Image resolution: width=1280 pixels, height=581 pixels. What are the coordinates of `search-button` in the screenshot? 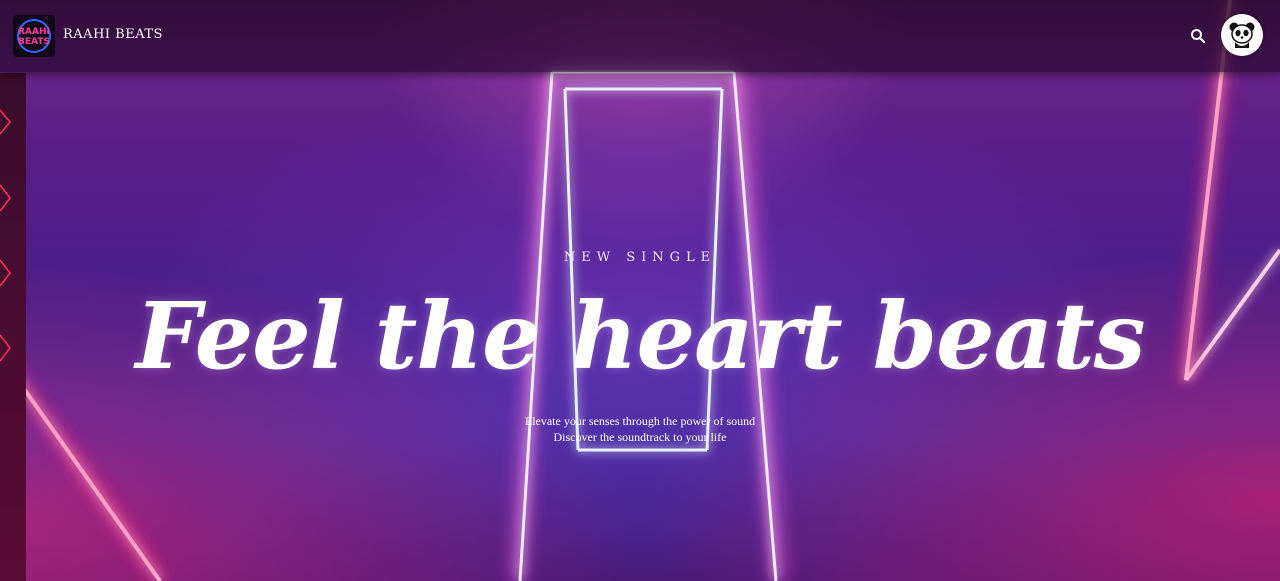 It's located at (1198, 36).